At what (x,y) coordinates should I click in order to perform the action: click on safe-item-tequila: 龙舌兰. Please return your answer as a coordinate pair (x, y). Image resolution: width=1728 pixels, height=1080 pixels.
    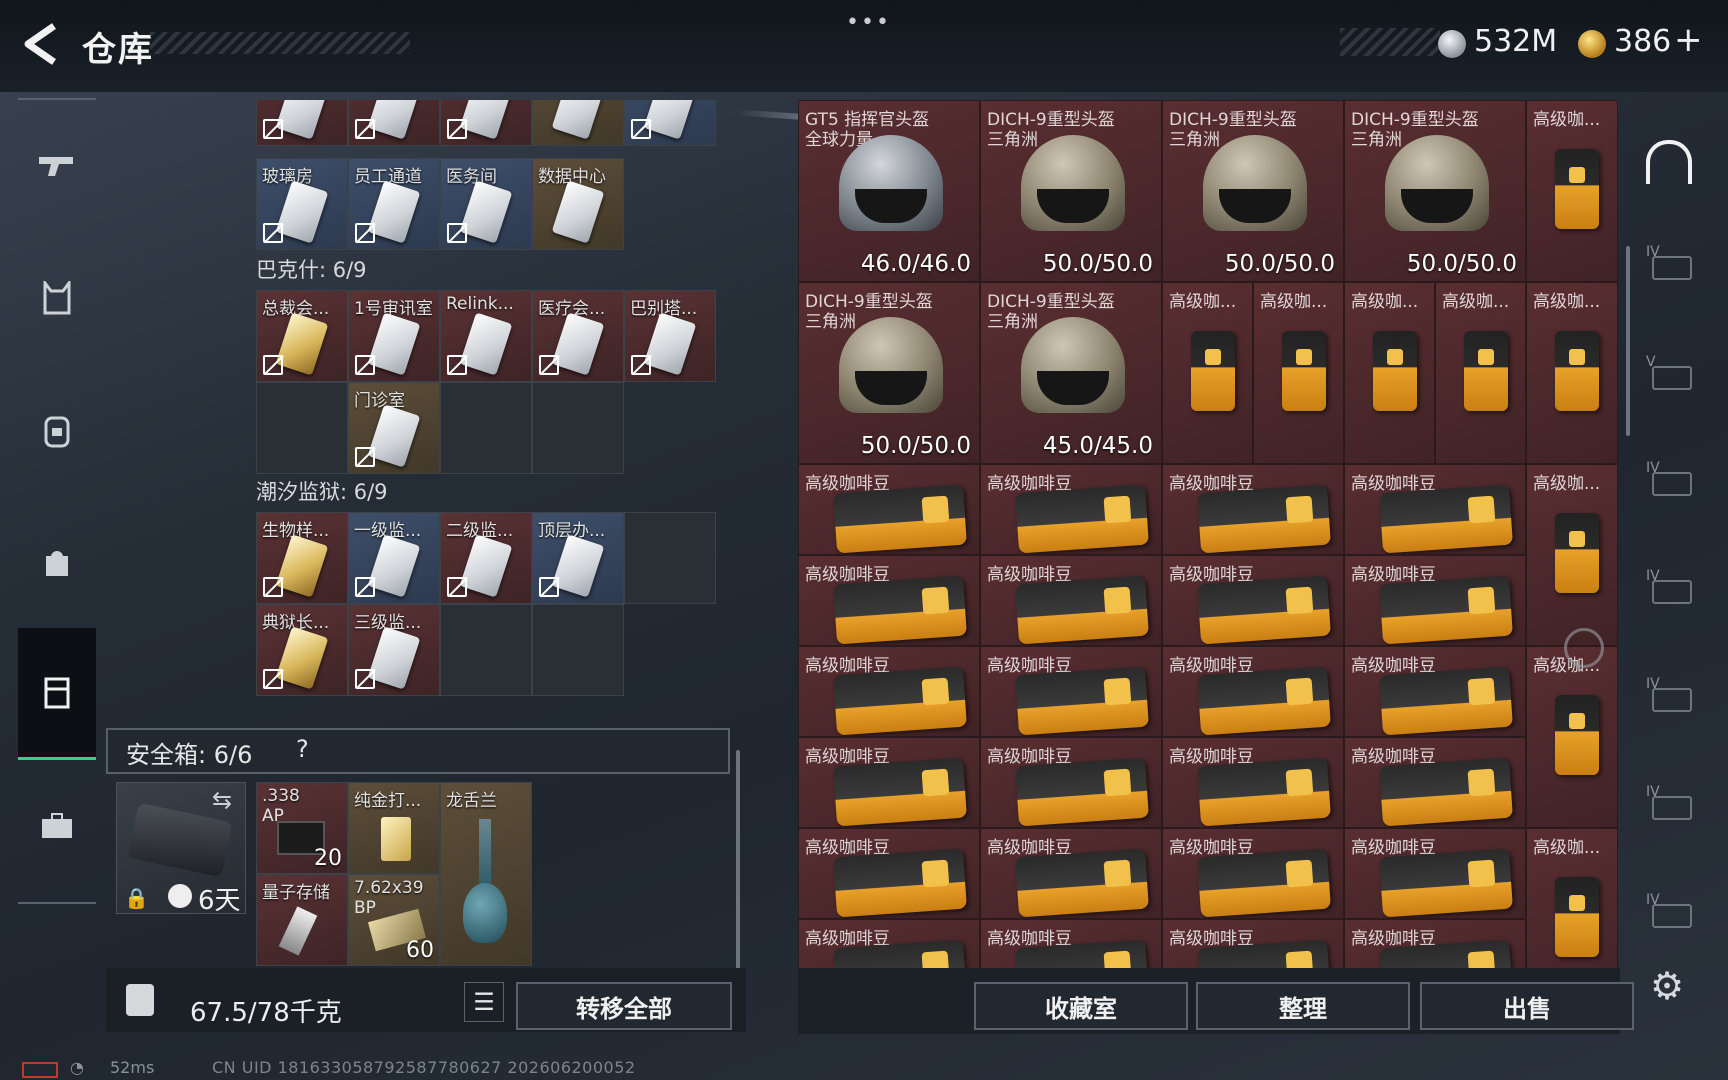
    Looking at the image, I should click on (486, 874).